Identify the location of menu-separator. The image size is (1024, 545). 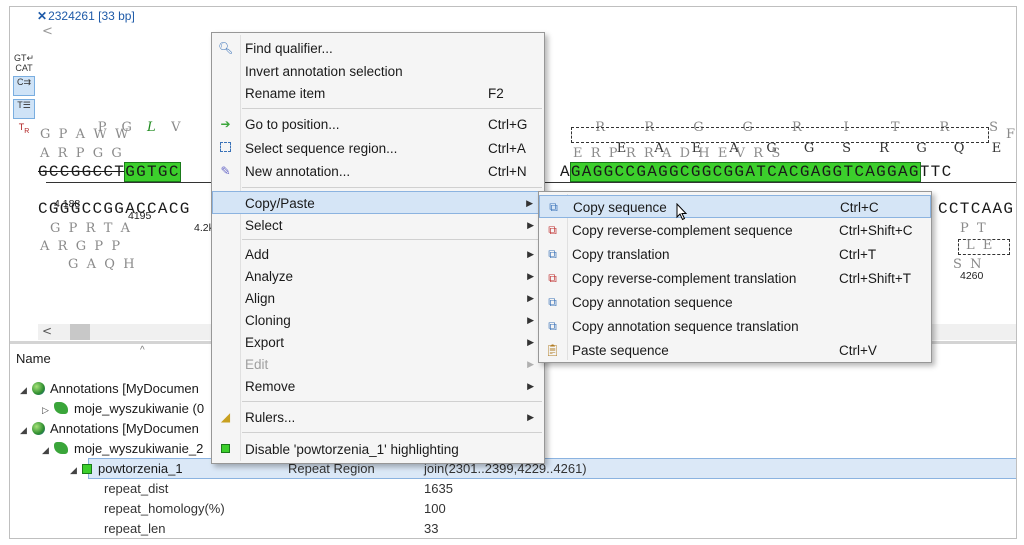
(392, 187).